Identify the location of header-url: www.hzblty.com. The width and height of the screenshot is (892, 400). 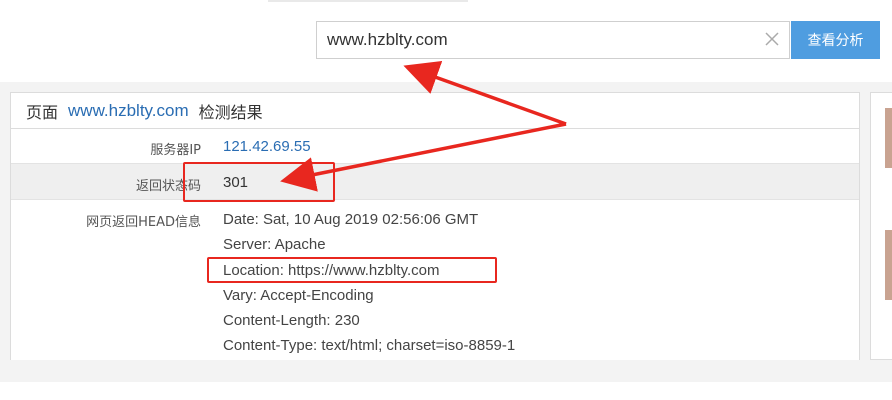
(128, 111).